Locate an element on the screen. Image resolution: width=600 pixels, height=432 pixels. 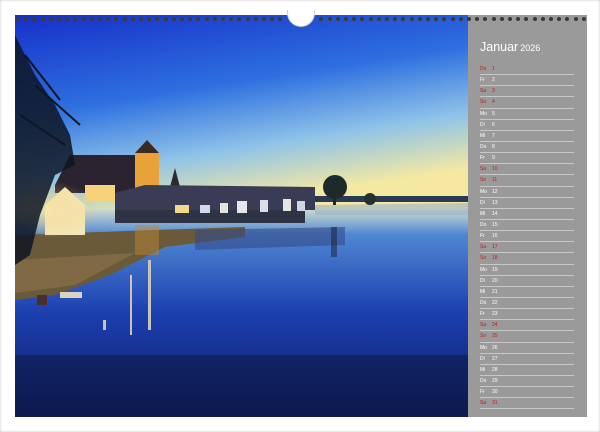
day-row: Do 1 is located at coordinates (527, 70).